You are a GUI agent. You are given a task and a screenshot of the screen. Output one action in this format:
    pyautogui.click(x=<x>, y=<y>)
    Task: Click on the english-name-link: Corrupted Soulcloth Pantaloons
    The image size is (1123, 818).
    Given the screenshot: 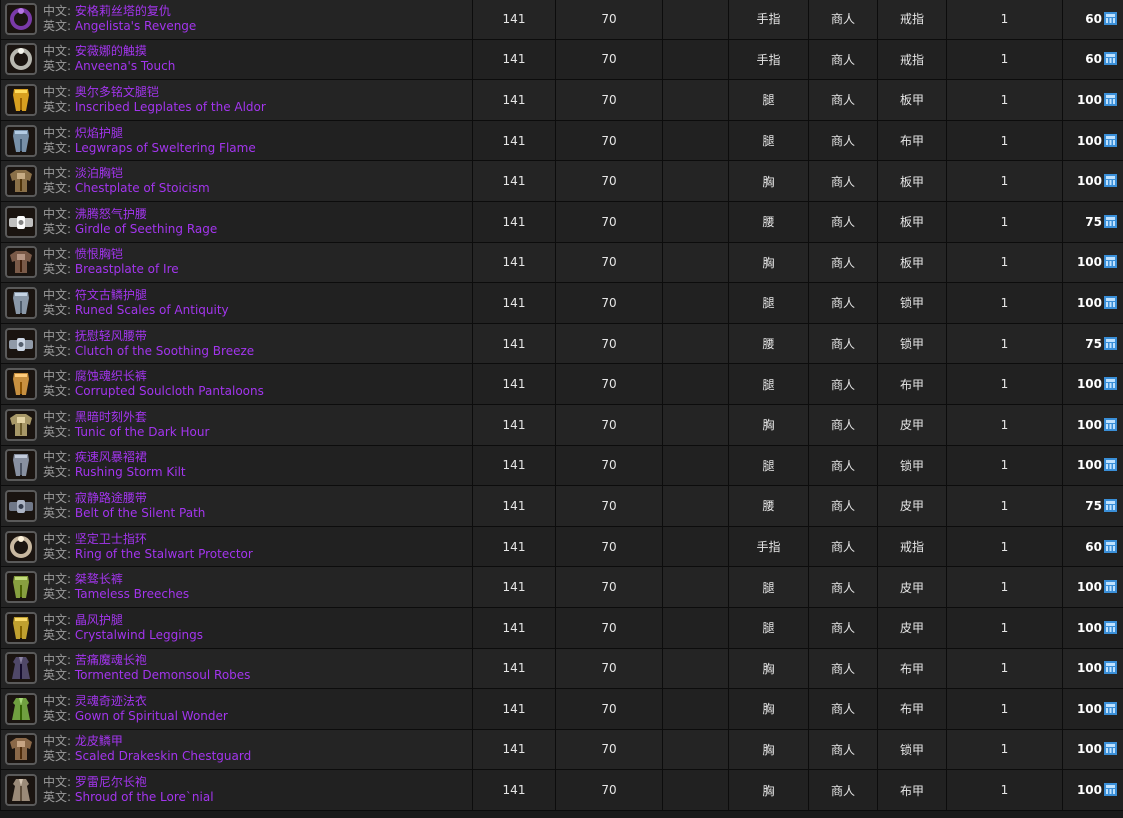 What is the action you would take?
    pyautogui.click(x=169, y=391)
    